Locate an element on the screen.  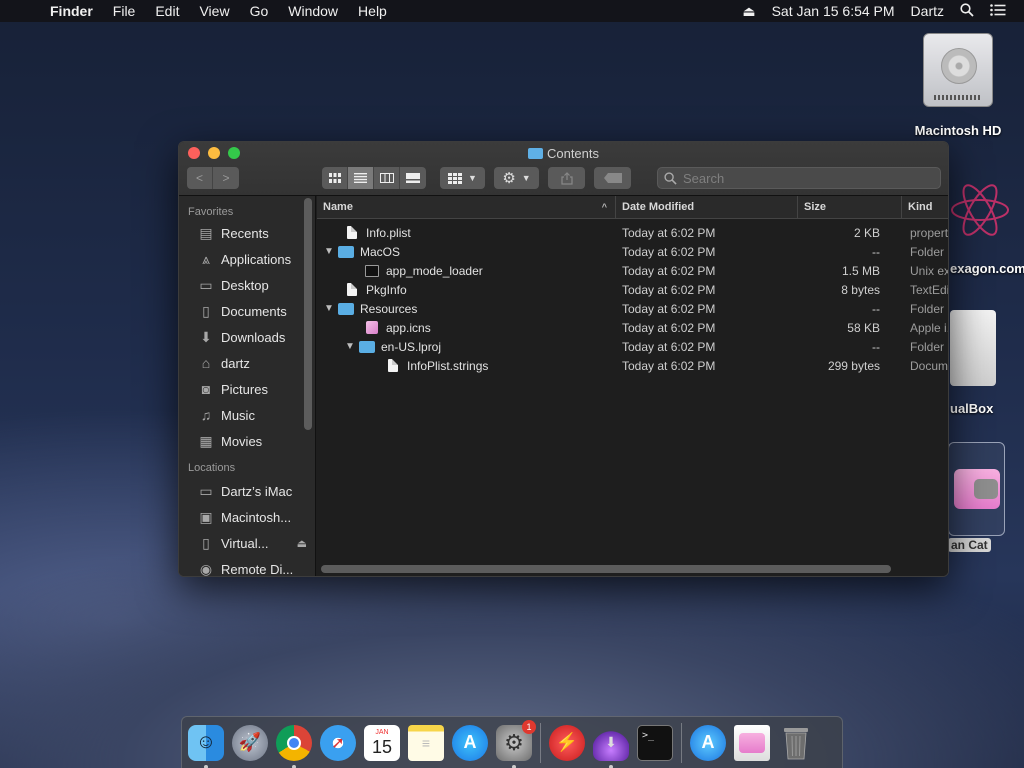
column-header-size: Size is located at coordinates (850, 207).